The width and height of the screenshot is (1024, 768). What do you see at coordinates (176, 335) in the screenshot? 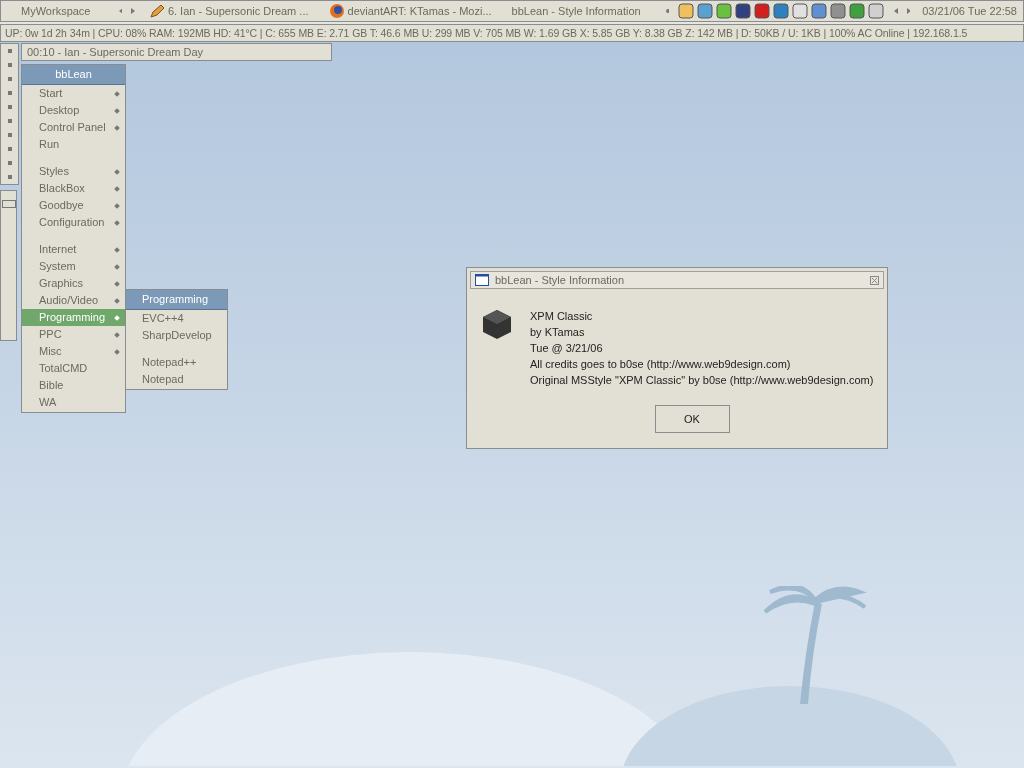
I see `menu-item: SharpDevelop` at bounding box center [176, 335].